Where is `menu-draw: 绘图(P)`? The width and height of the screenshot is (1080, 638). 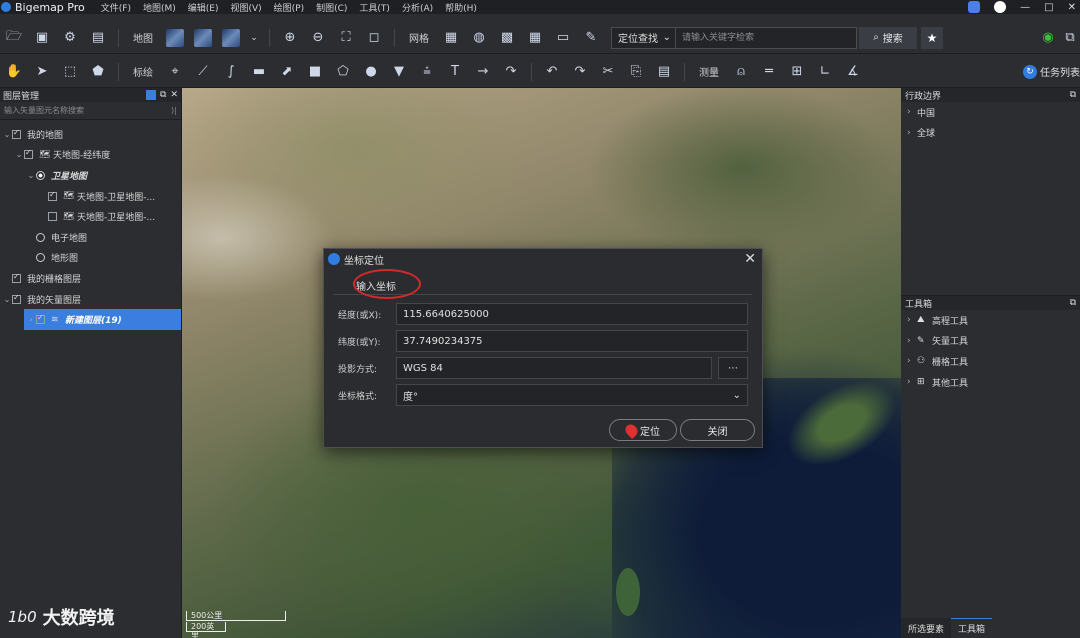
menu-draw: 绘图(P) is located at coordinates (289, 7).